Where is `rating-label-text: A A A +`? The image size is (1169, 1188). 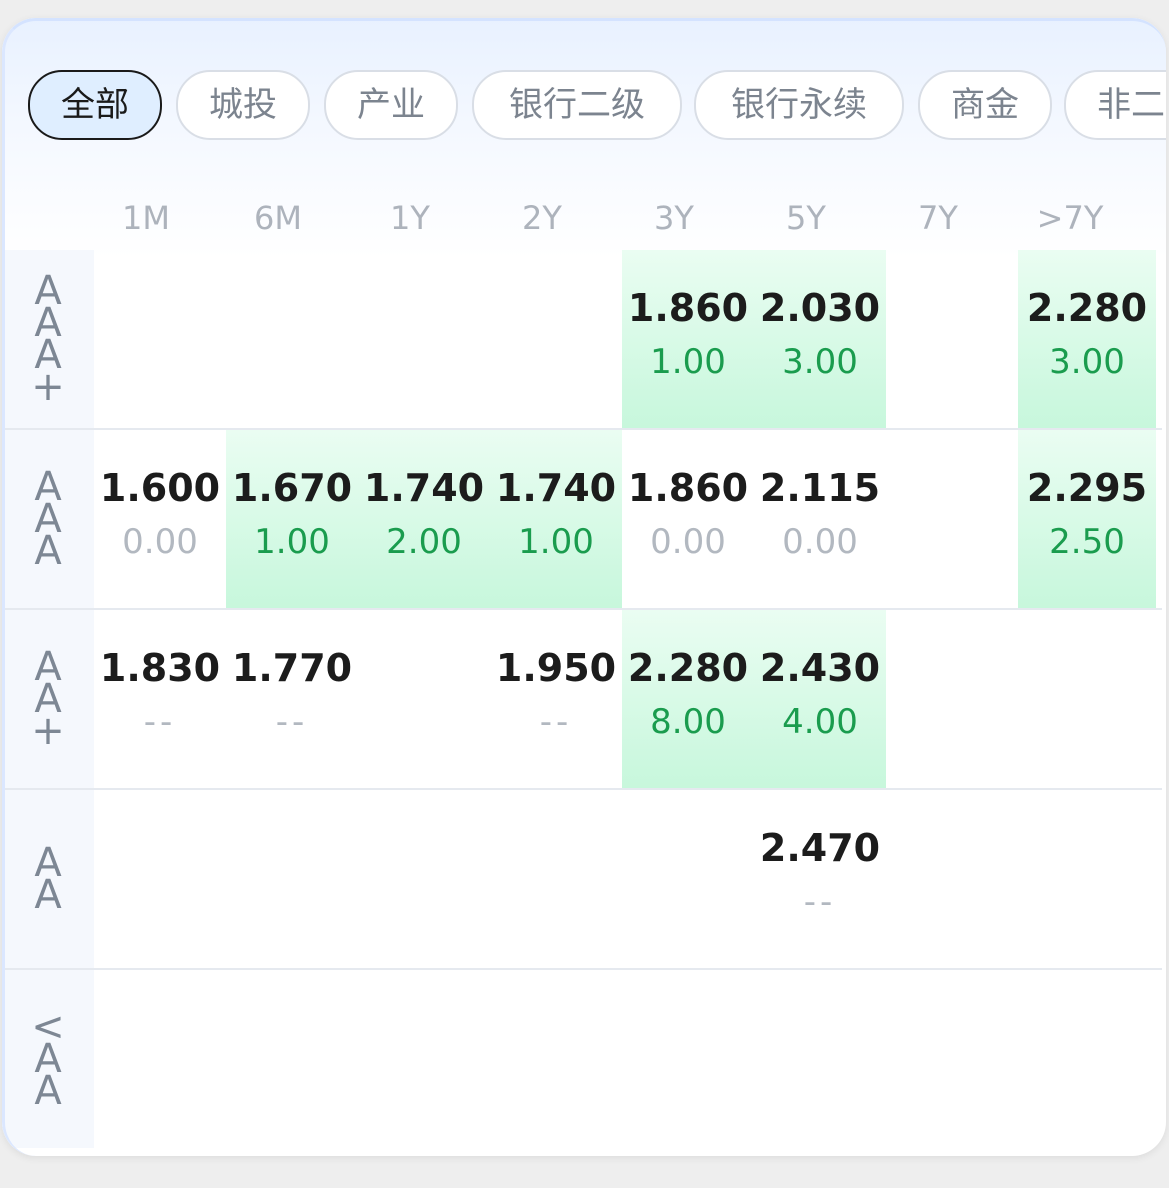 rating-label-text: A A A + is located at coordinates (48, 339).